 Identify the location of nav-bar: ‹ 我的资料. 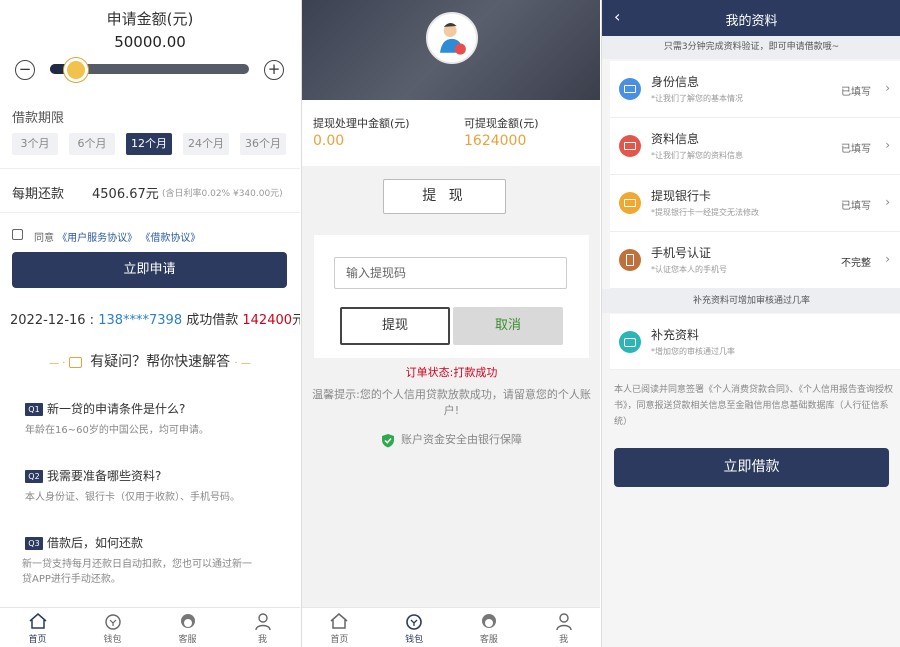
(751, 18).